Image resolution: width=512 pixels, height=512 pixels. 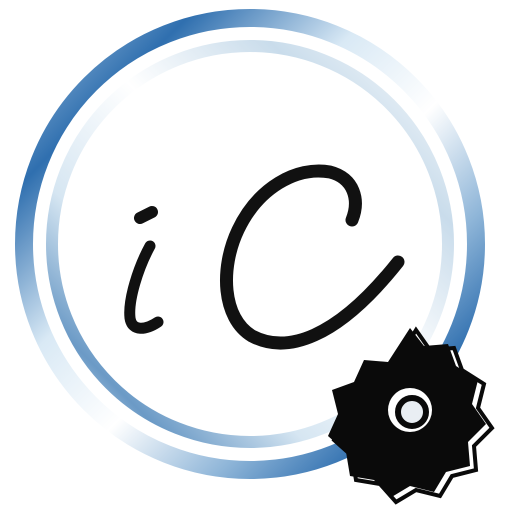 I want to click on monogram-i-dot, so click(x=146, y=215).